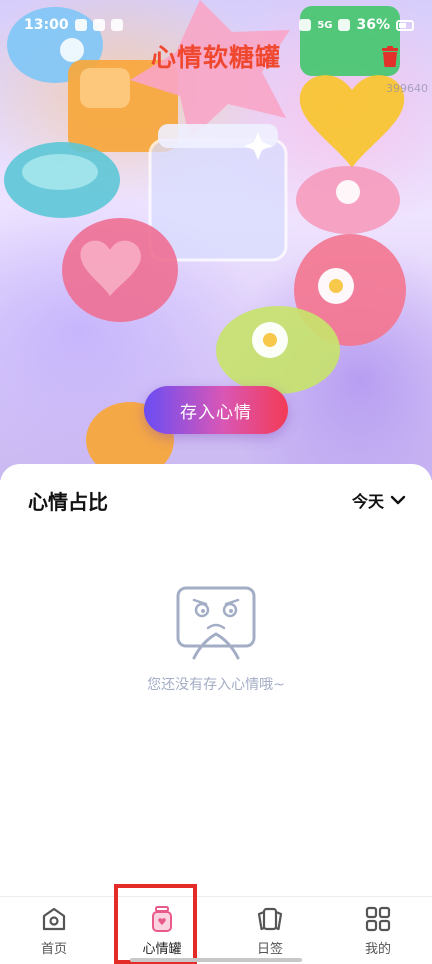  What do you see at coordinates (373, 25) in the screenshot?
I see `battery-percent: 36%` at bounding box center [373, 25].